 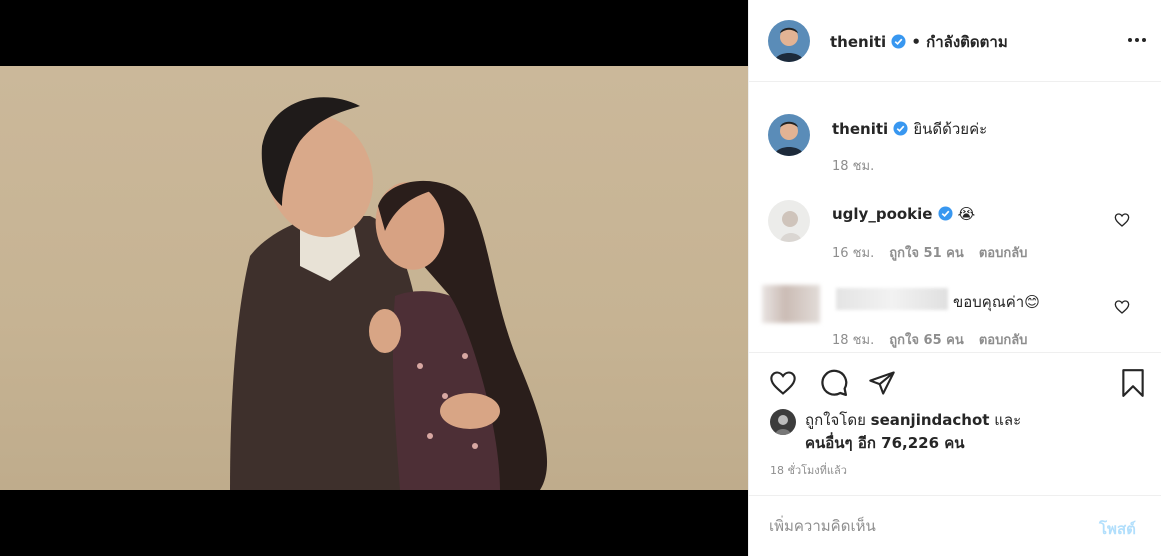 I want to click on comment-text: 😭, so click(x=966, y=214).